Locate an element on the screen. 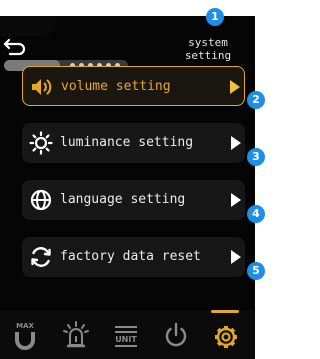 Image resolution: width=320 pixels, height=359 pixels. max-tab: MAX is located at coordinates (25, 334).